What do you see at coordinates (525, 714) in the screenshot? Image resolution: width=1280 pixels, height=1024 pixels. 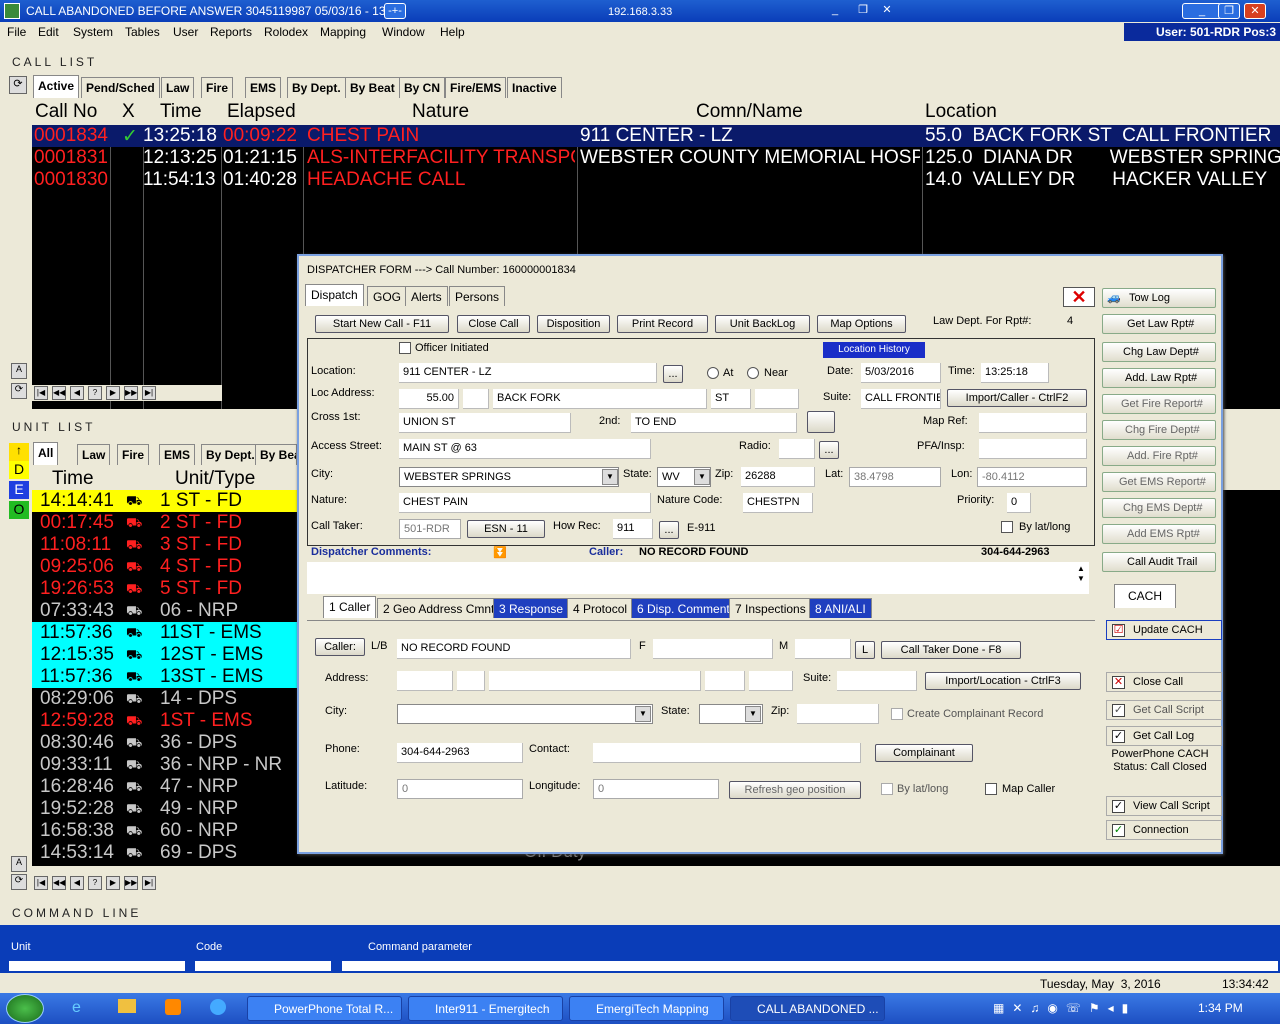 I see `caller-city-select` at bounding box center [525, 714].